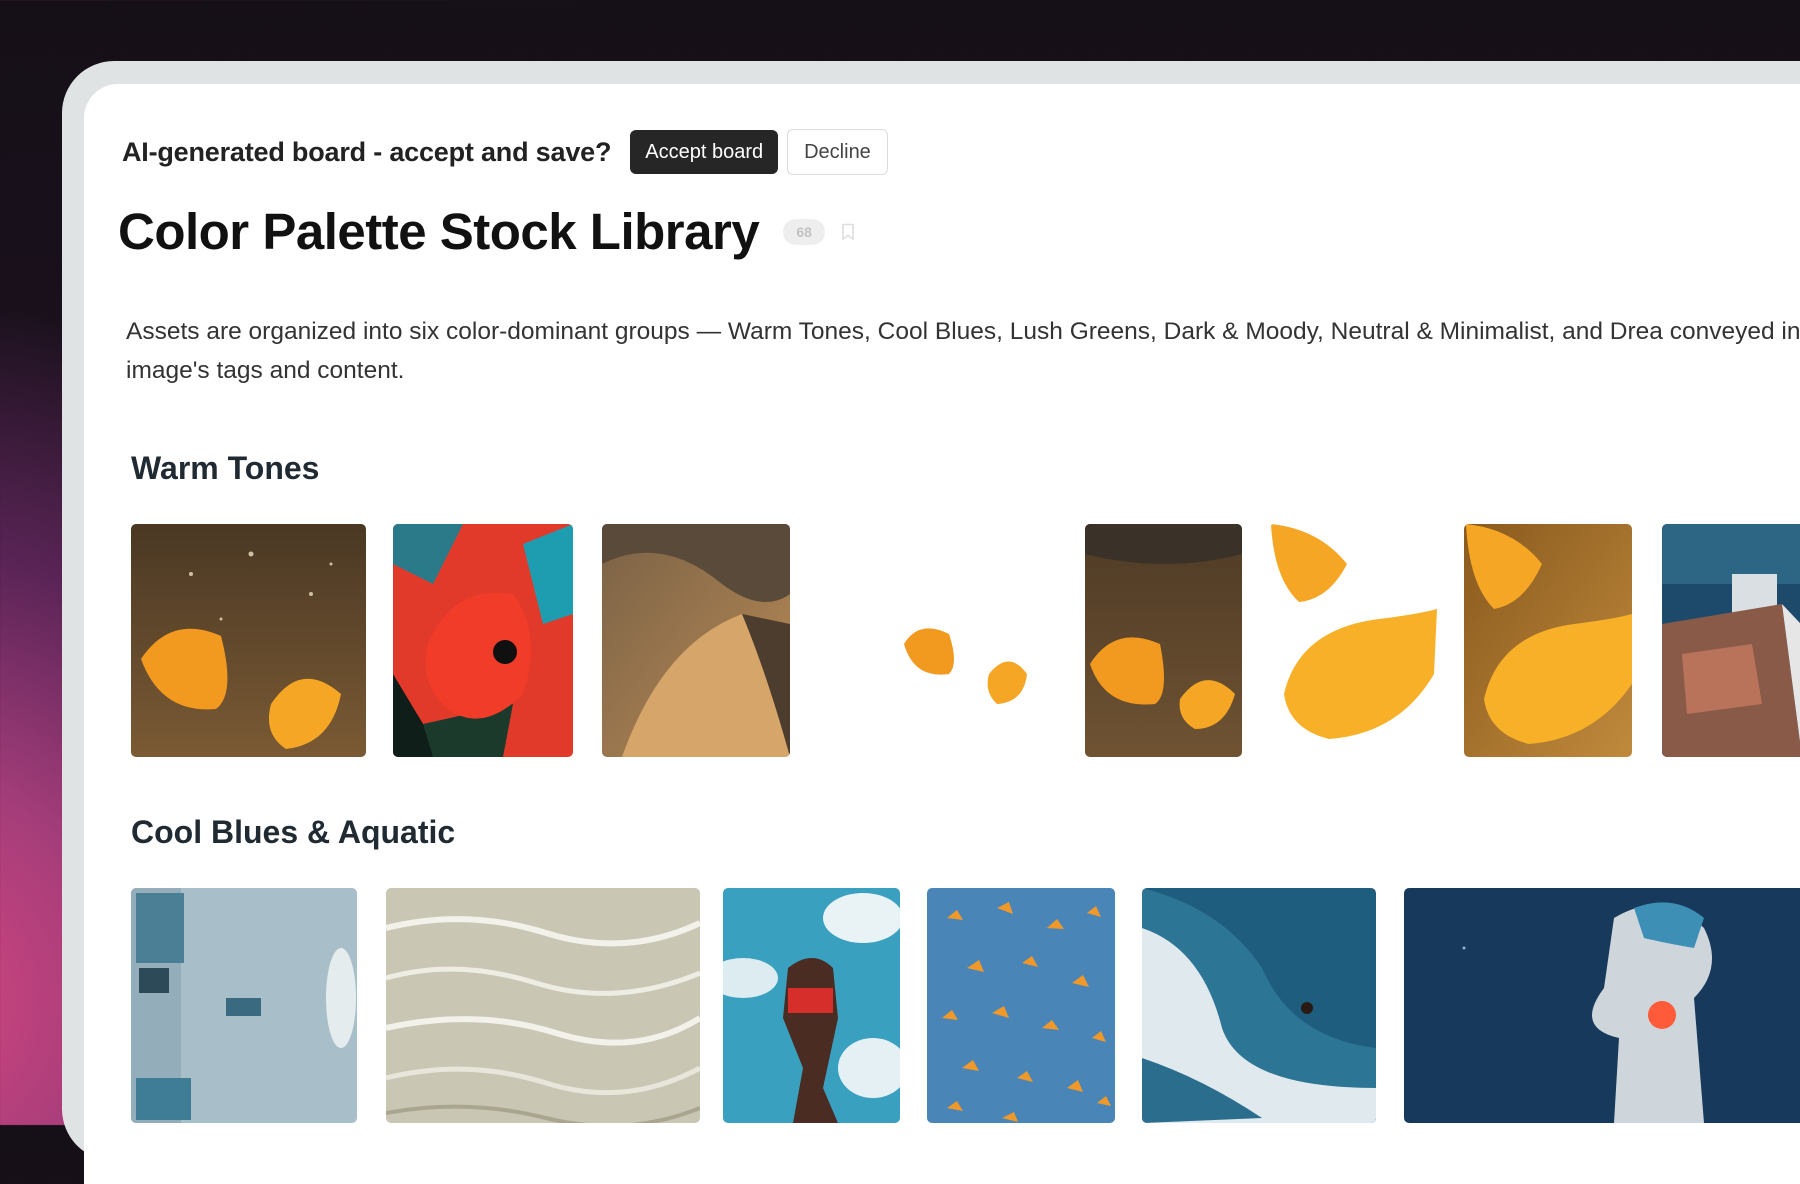 The image size is (1800, 1184). Describe the element at coordinates (704, 152) in the screenshot. I see `accept-board-button: Accept board` at that location.